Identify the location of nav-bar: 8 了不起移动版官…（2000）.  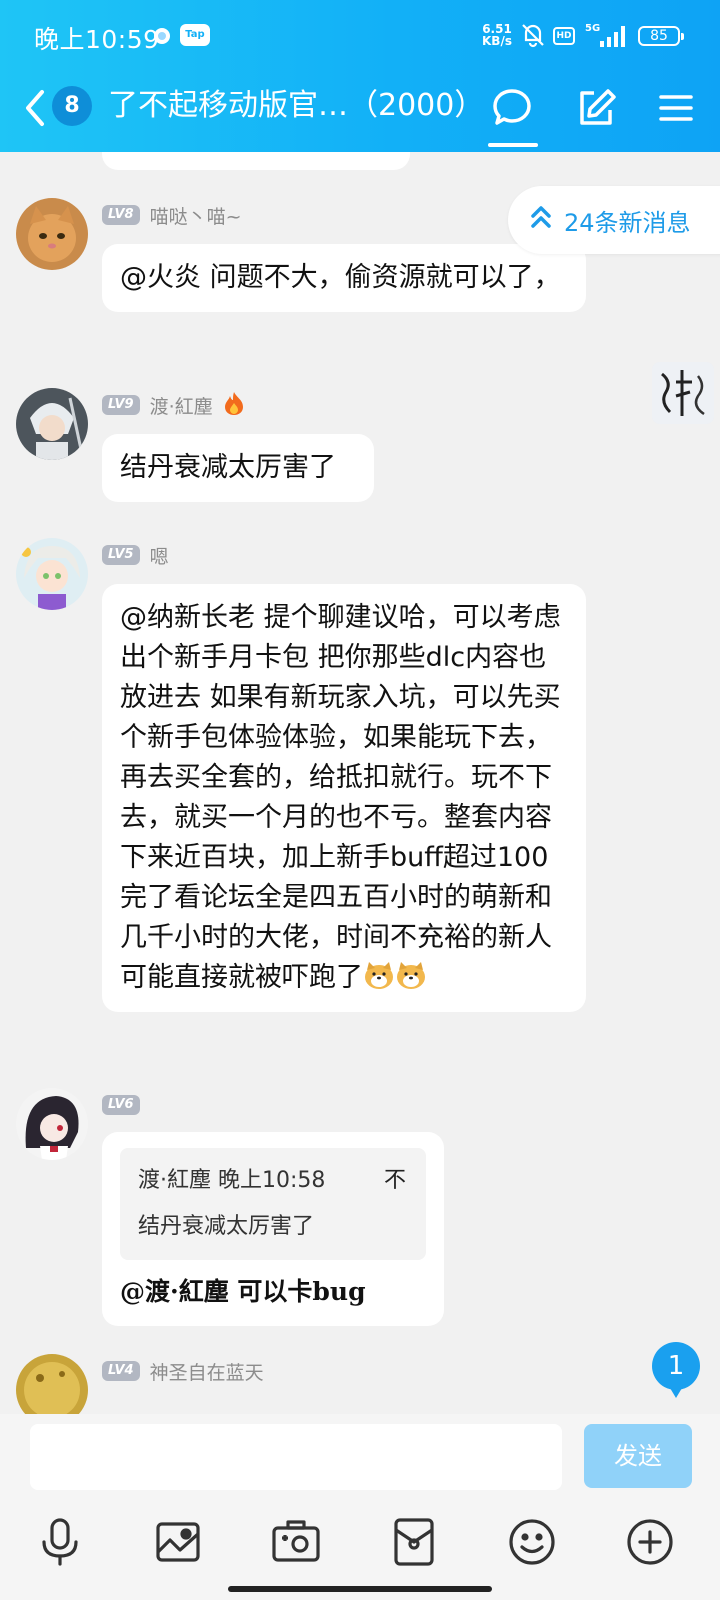
(360, 112).